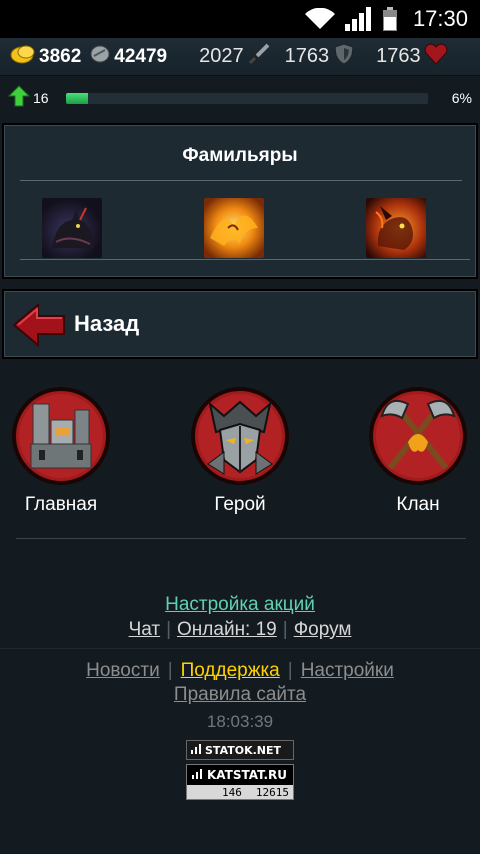 Image resolution: width=480 pixels, height=854 pixels. What do you see at coordinates (259, 57) in the screenshot?
I see `sword-icon` at bounding box center [259, 57].